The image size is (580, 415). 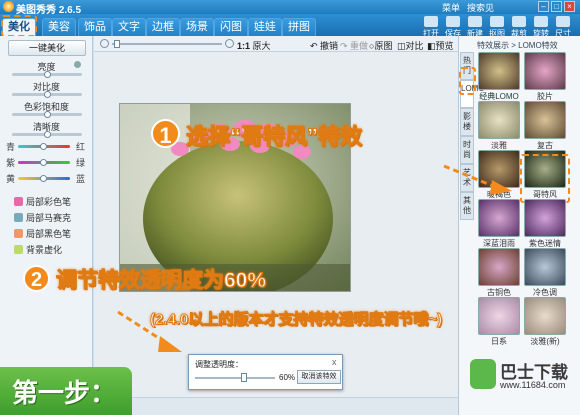 What do you see at coordinates (380, 45) in the screenshot?
I see `original-button: ○原图` at bounding box center [380, 45].